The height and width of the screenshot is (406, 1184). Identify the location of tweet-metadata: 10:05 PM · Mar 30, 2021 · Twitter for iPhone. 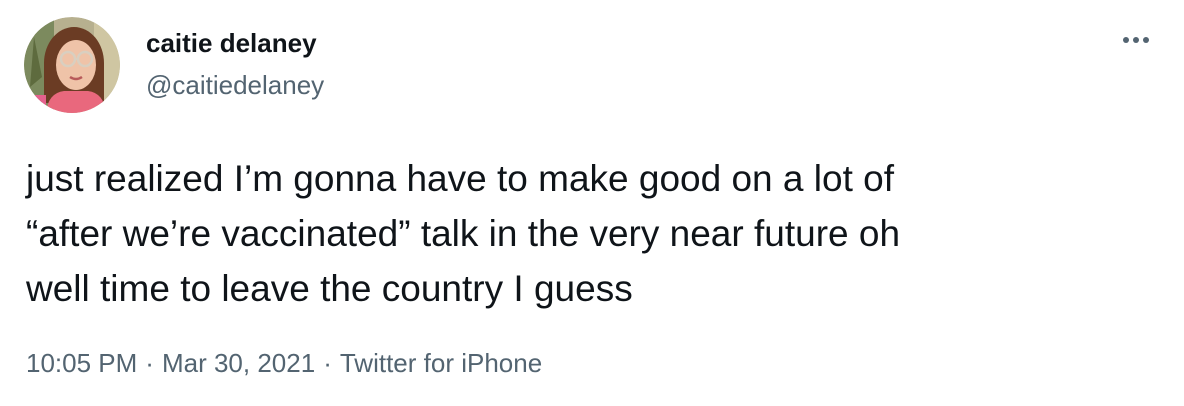
(284, 363).